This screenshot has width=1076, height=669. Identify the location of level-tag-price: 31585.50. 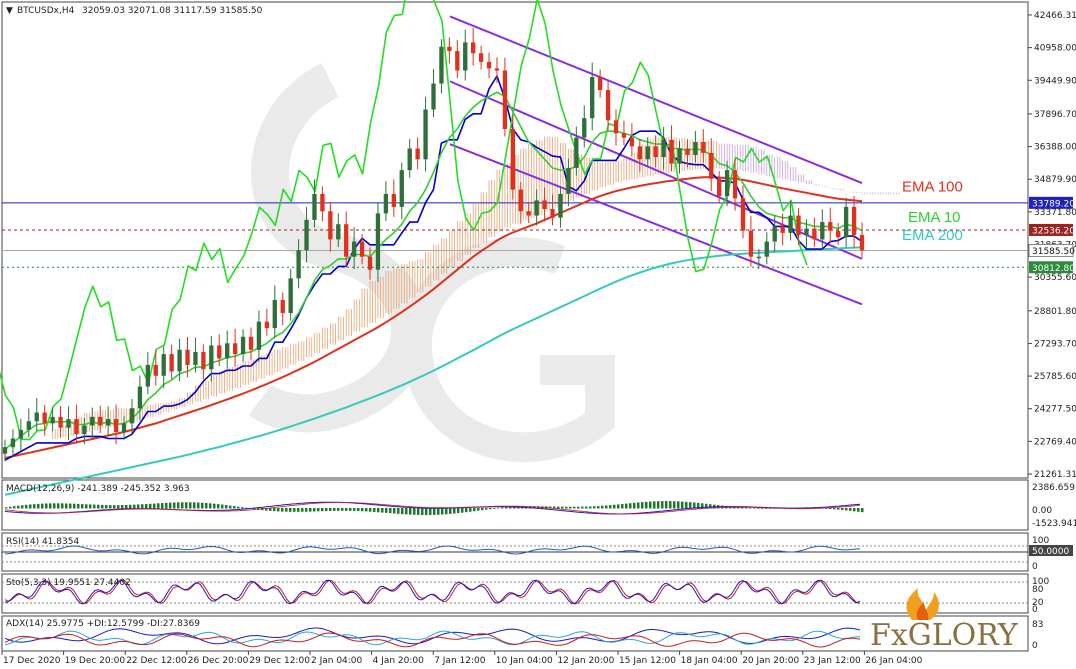
(1053, 252).